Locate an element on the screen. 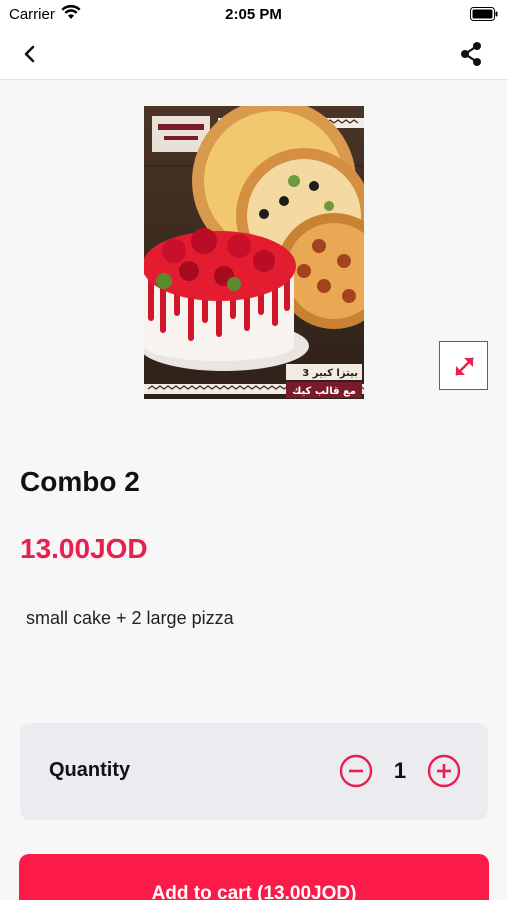 The image size is (507, 900). product-image: 3 بيتزا كبير مع قالب كيك is located at coordinates (254, 252).